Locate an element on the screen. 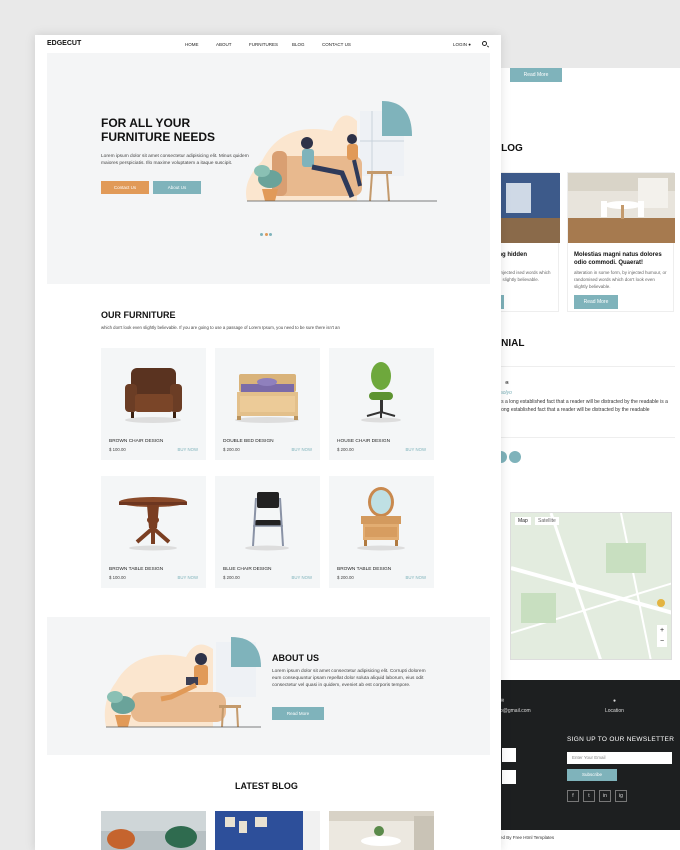 The width and height of the screenshot is (680, 850). user-icon: ● is located at coordinates (469, 44).